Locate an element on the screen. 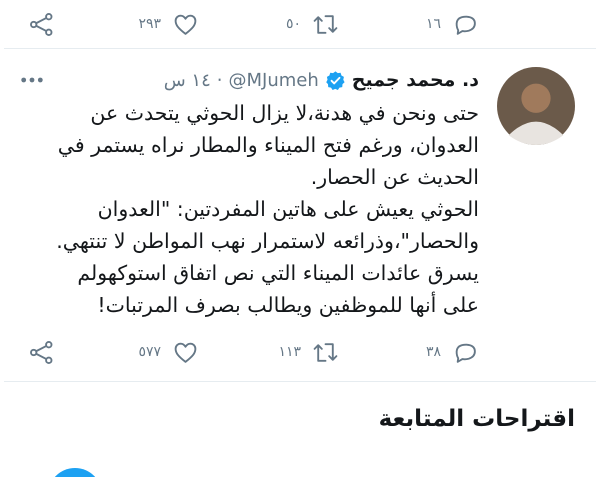 This screenshot has width=600, height=477. handle: @MJumeh is located at coordinates (273, 80).